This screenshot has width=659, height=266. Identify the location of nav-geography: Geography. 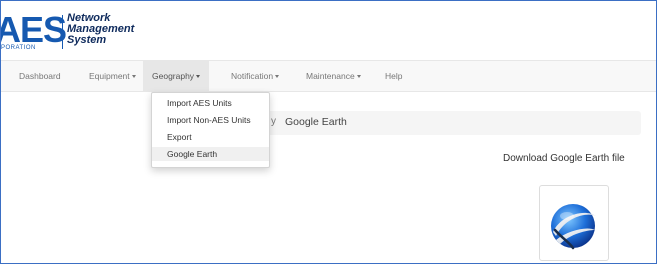
(176, 76).